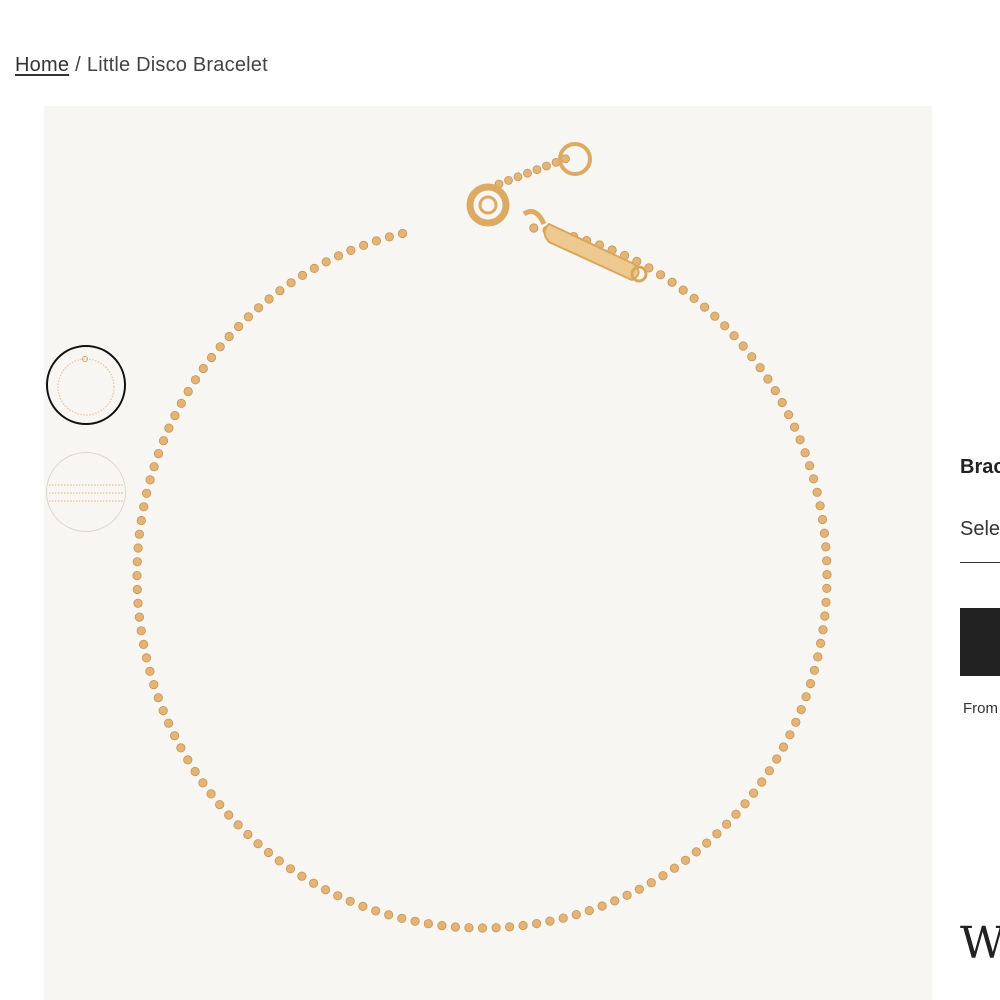  I want to click on add-to-bag-button, so click(980, 642).